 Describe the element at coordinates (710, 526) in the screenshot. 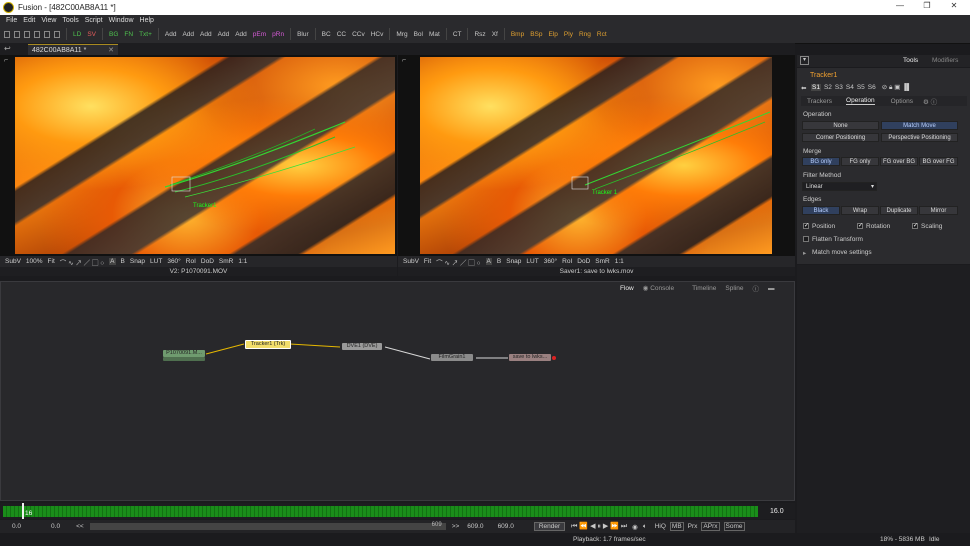

I see `aprx-toggle: APrx` at that location.